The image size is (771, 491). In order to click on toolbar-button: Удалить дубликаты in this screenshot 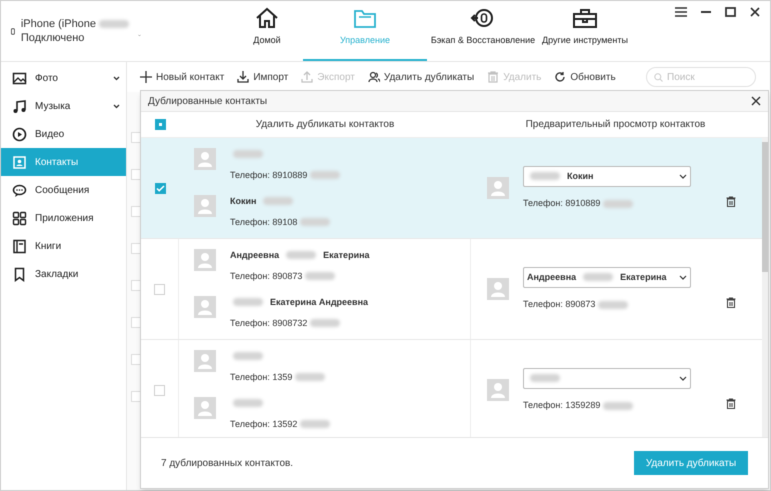, I will do `click(421, 77)`.